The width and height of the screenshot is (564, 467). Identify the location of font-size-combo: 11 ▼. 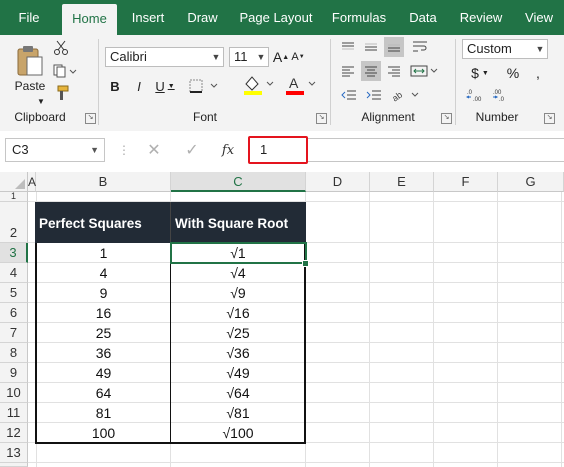
(249, 57).